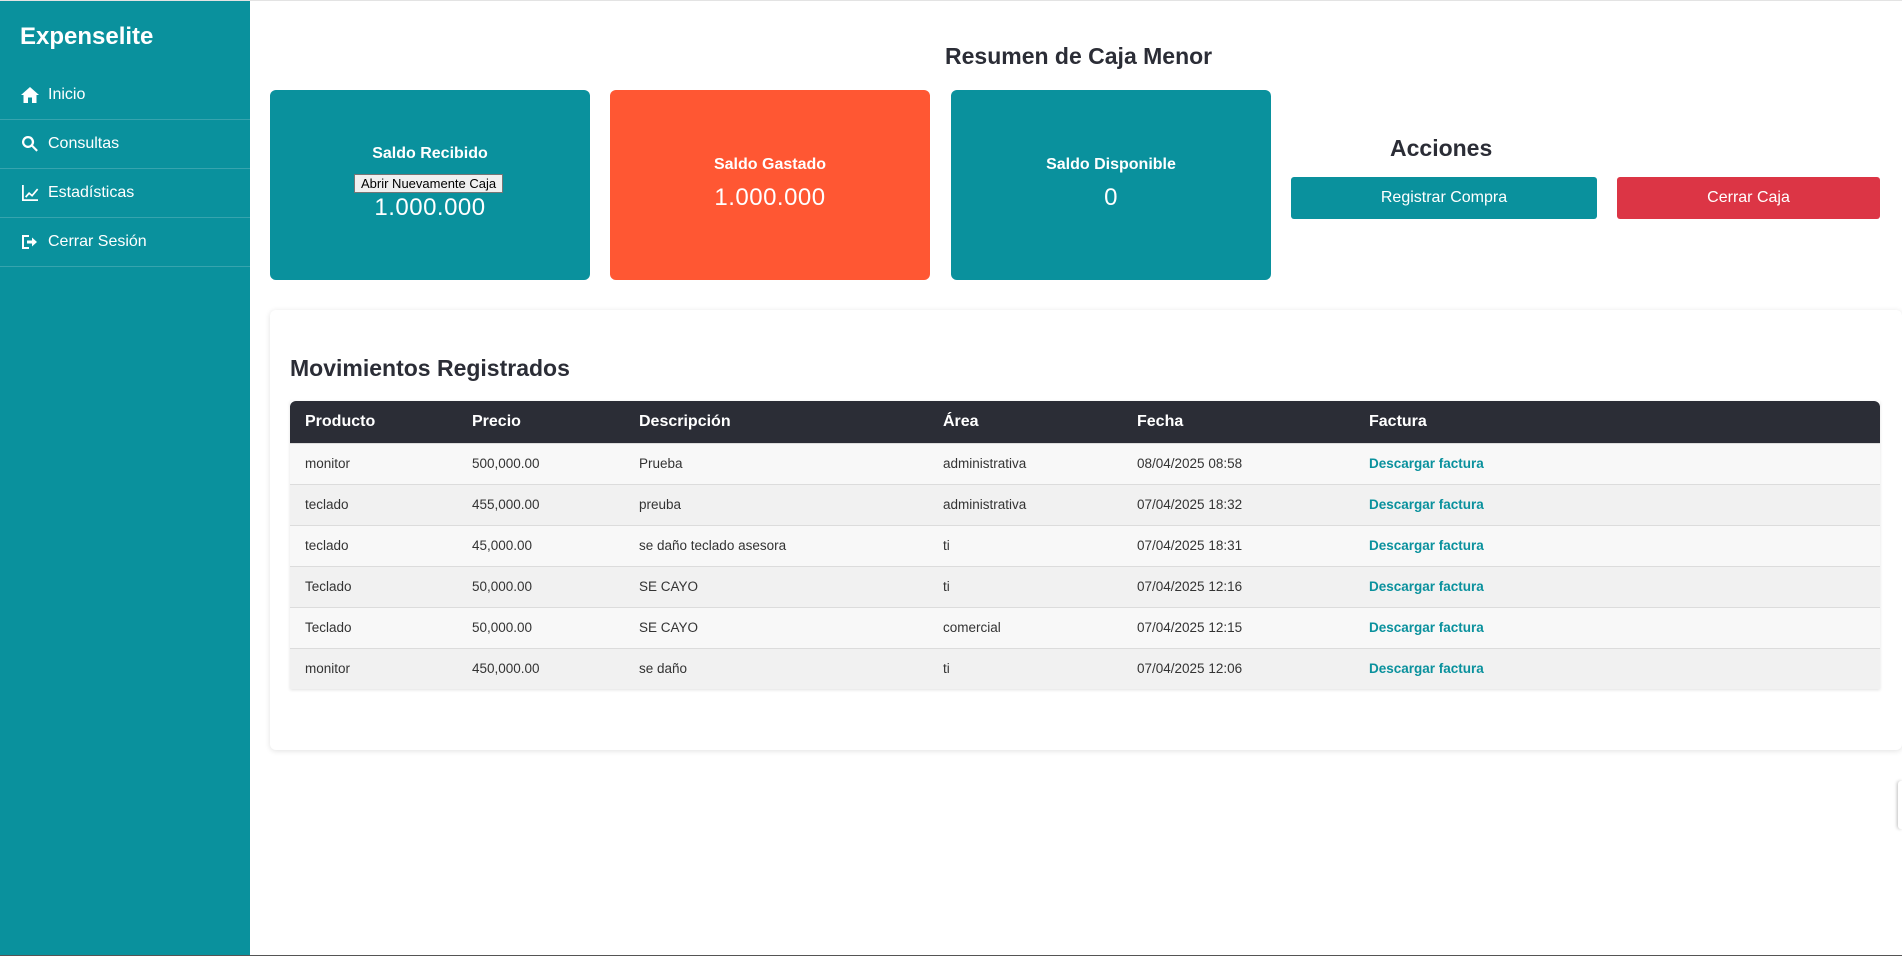 The height and width of the screenshot is (956, 1902). What do you see at coordinates (1441, 148) in the screenshot?
I see `actions-title: Acciones` at bounding box center [1441, 148].